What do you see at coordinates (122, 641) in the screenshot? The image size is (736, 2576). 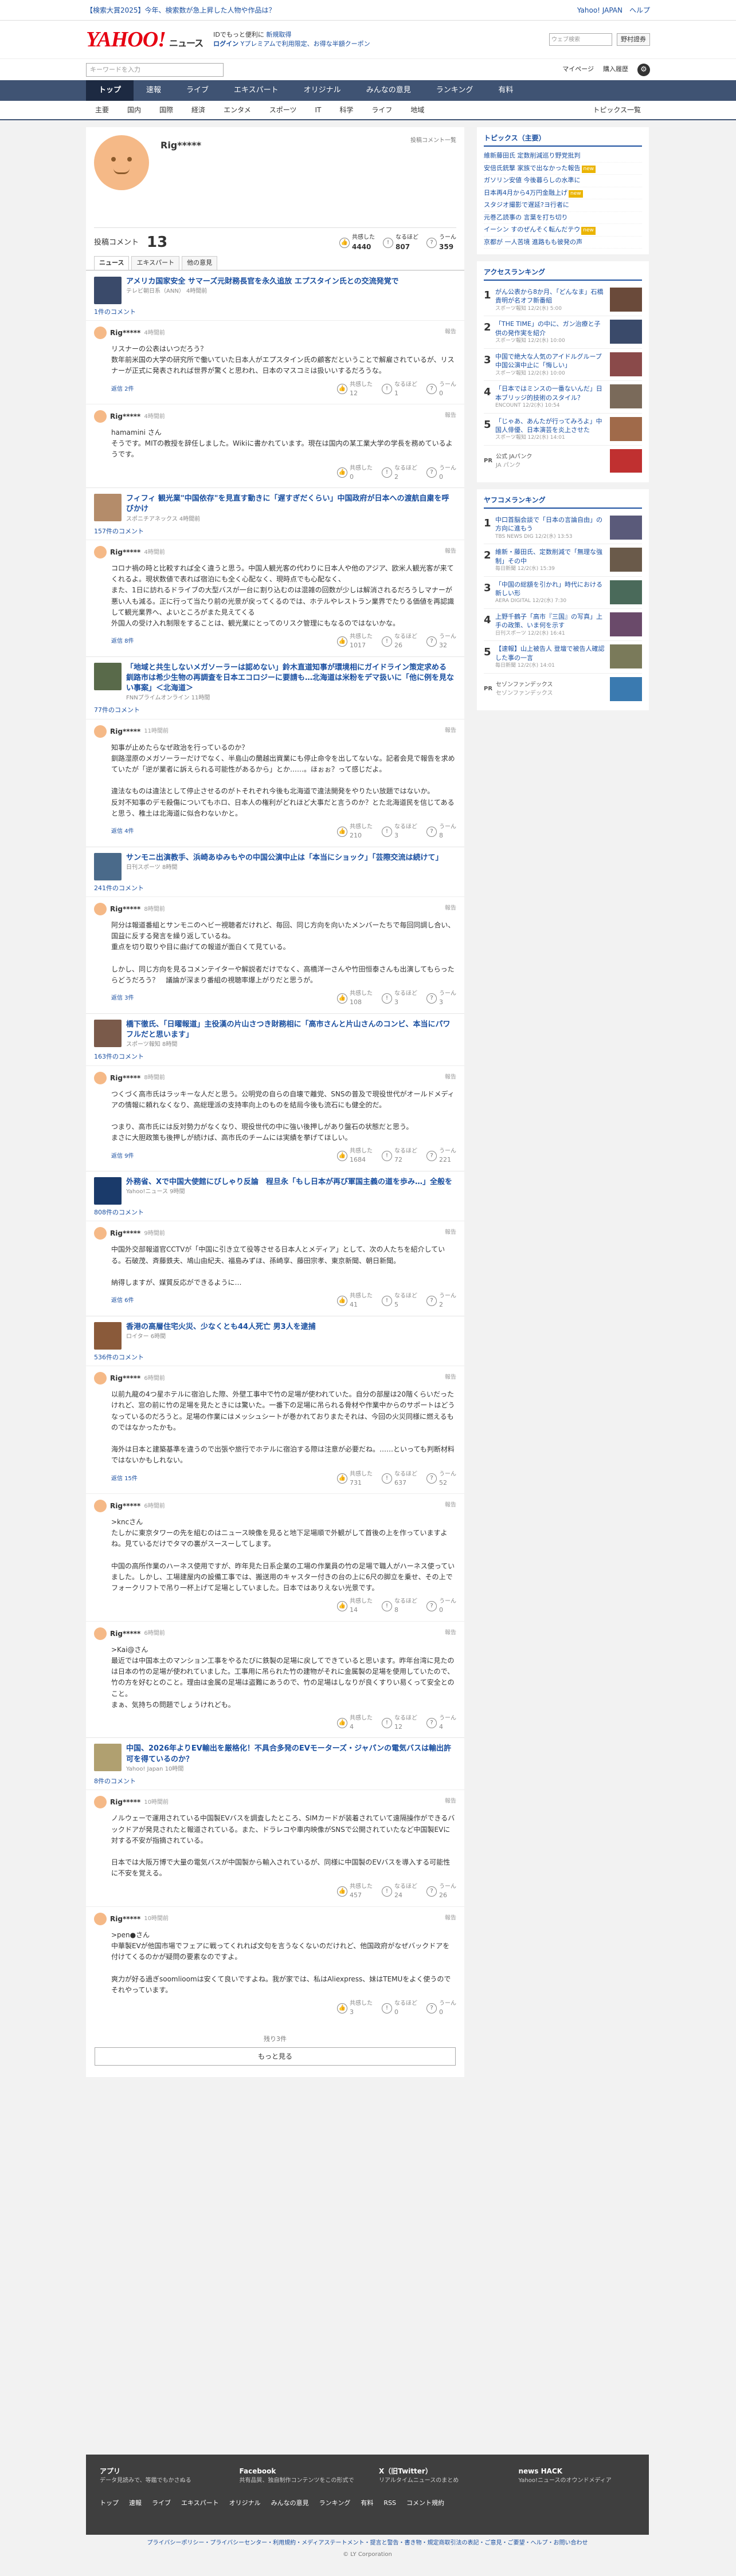 I see `reply-count: 返信 8件` at bounding box center [122, 641].